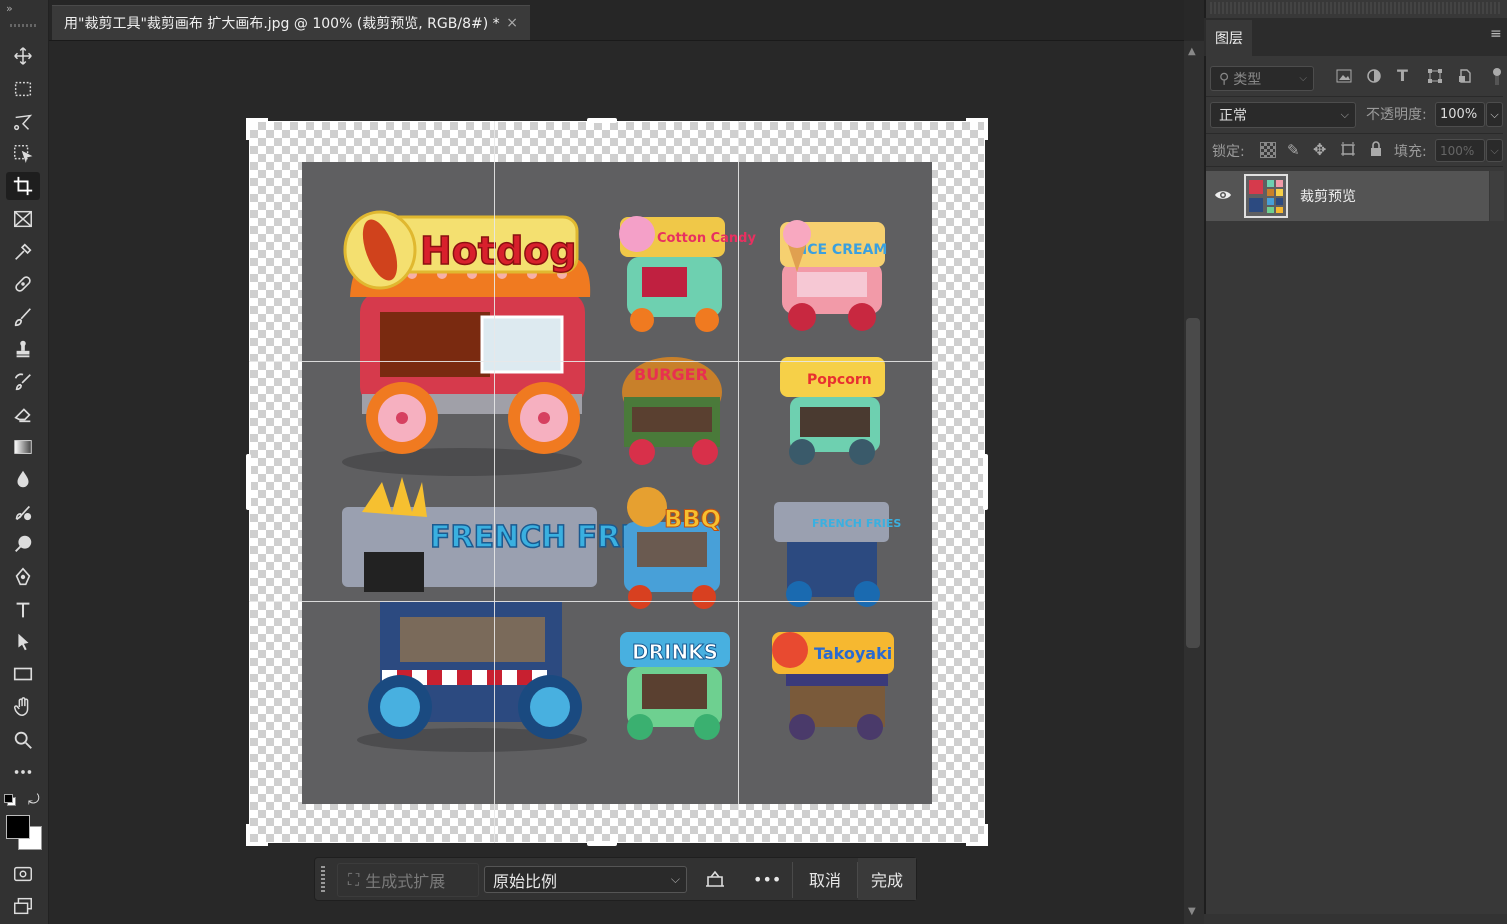  I want to click on layer-row: 裁剪预览, so click(1347, 196).